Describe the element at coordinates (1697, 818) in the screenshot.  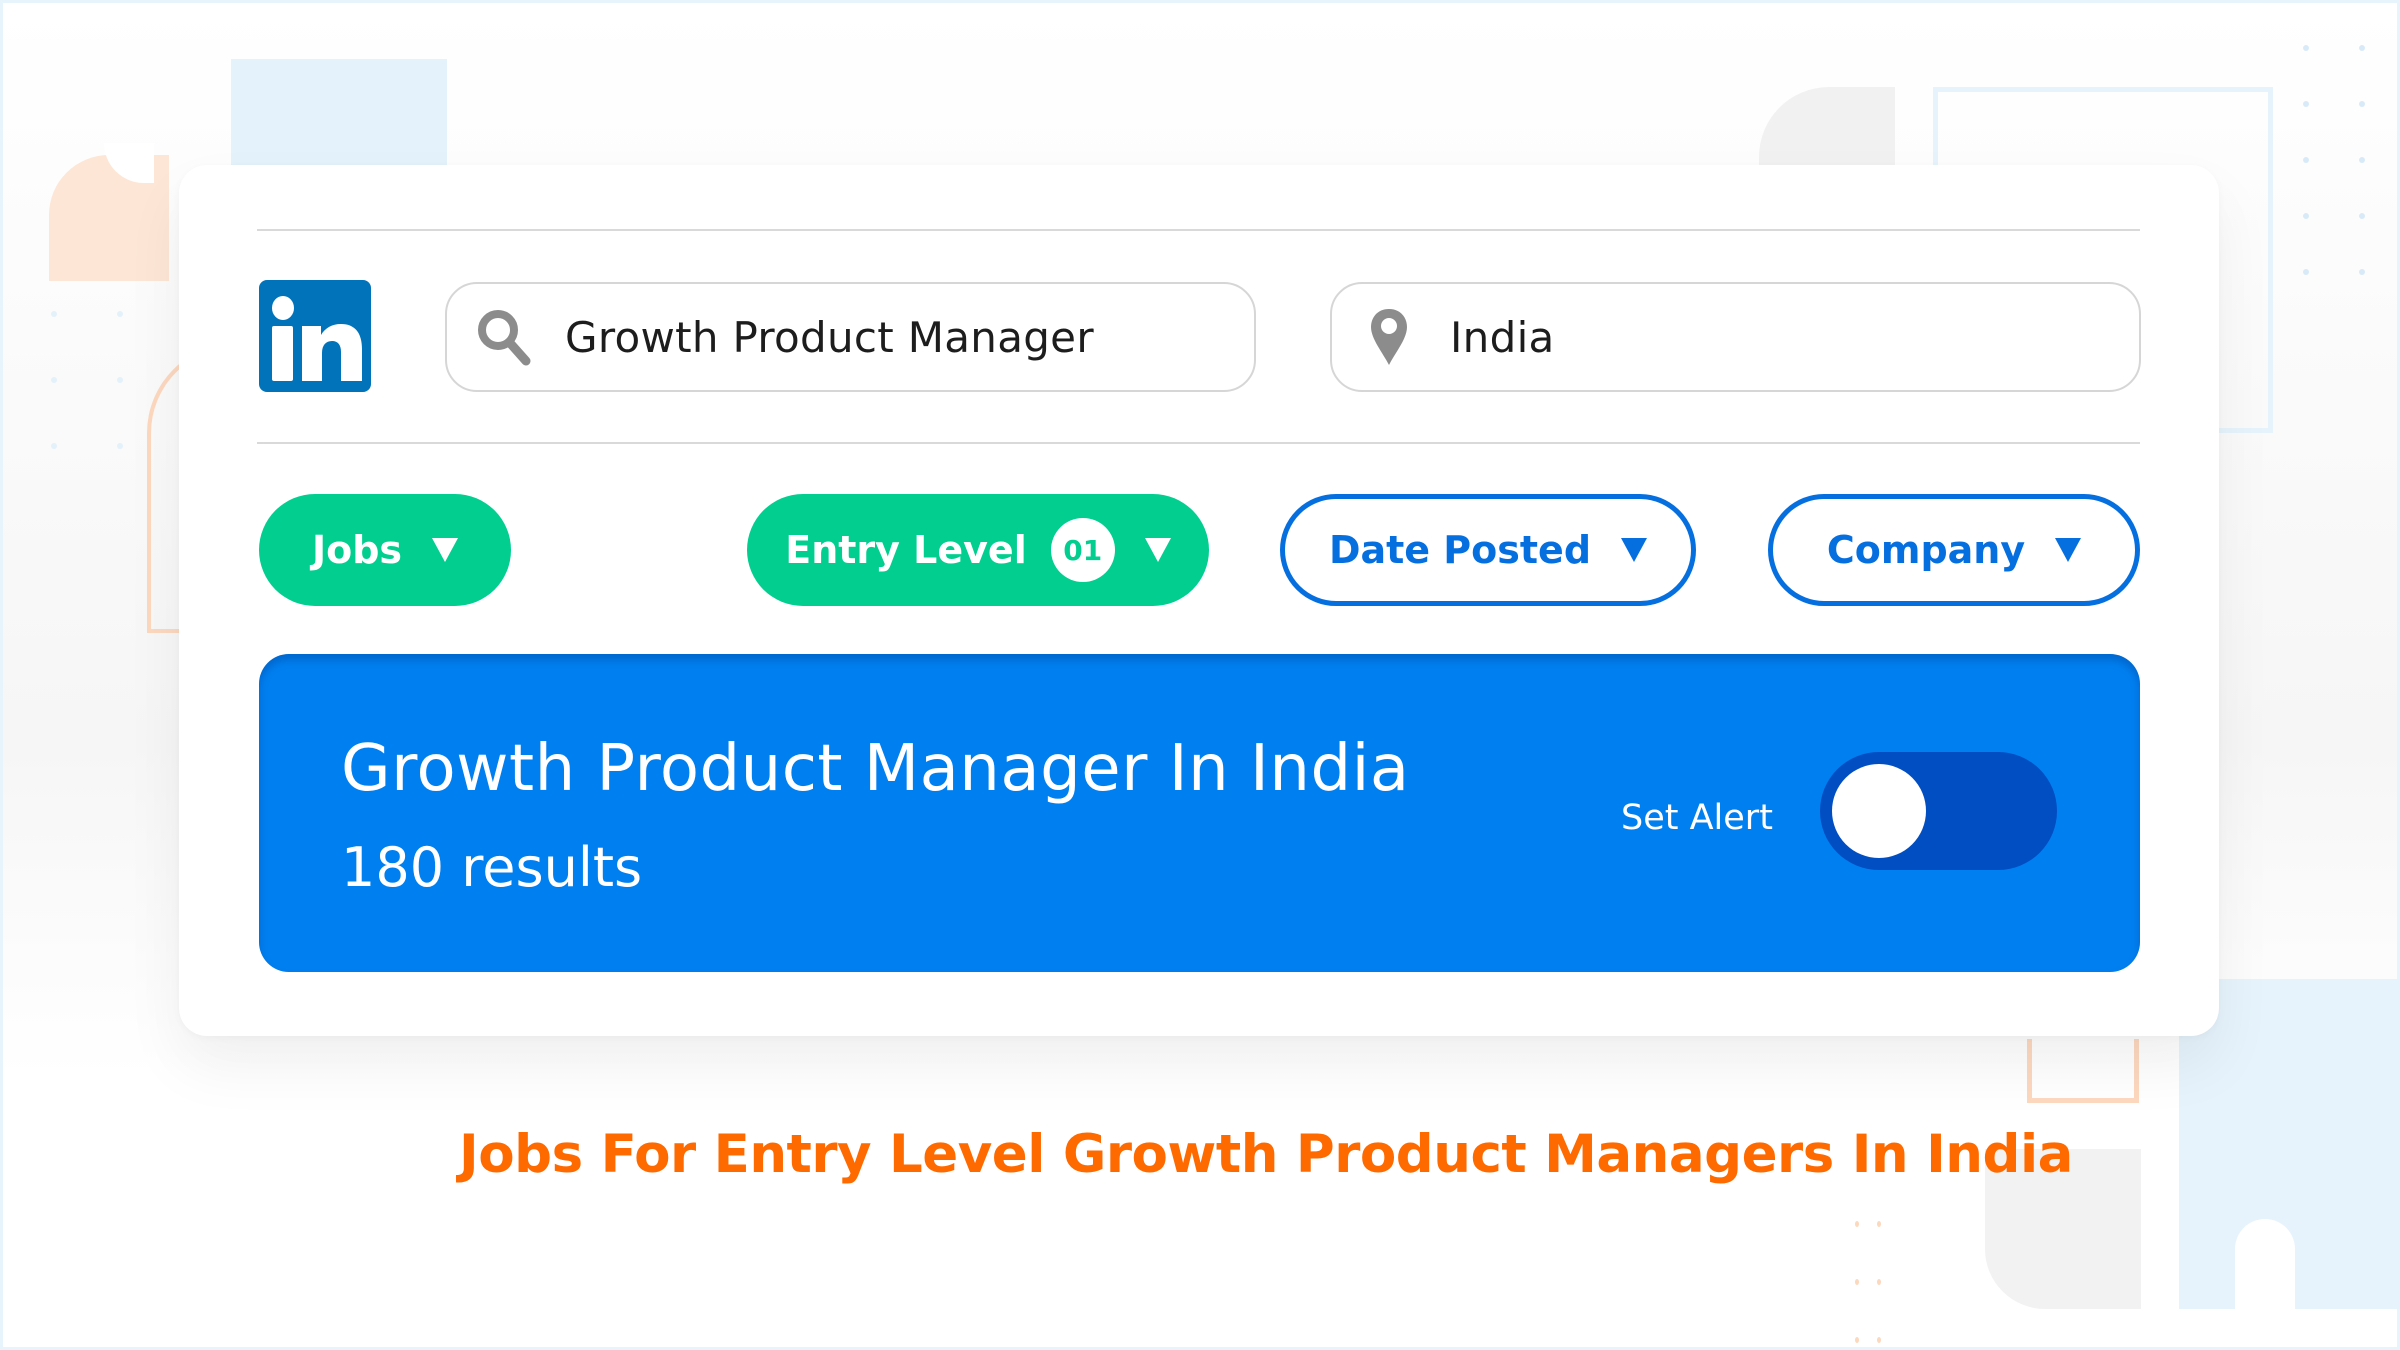
I see `set-alert-label: Set Alert` at that location.